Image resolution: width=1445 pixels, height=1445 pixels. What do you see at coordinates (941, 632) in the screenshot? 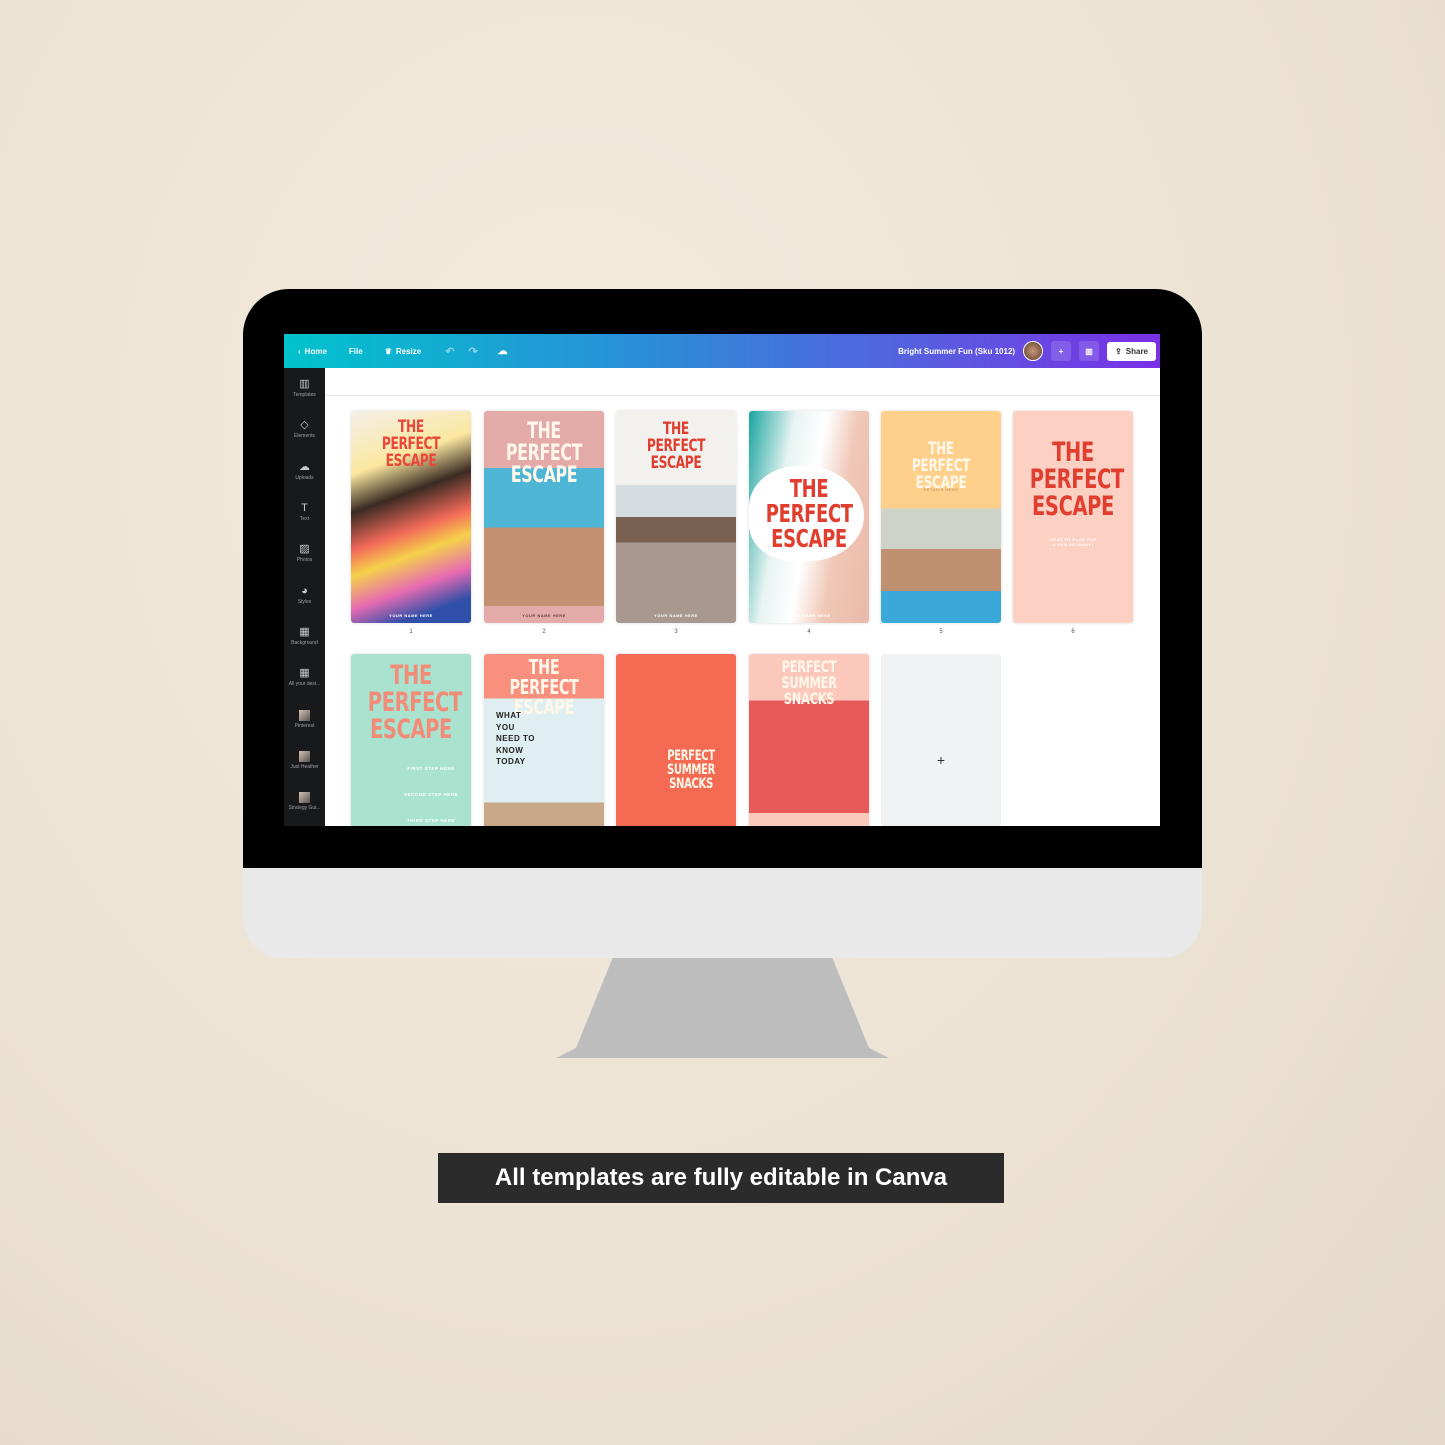
I see `page-number: 5` at bounding box center [941, 632].